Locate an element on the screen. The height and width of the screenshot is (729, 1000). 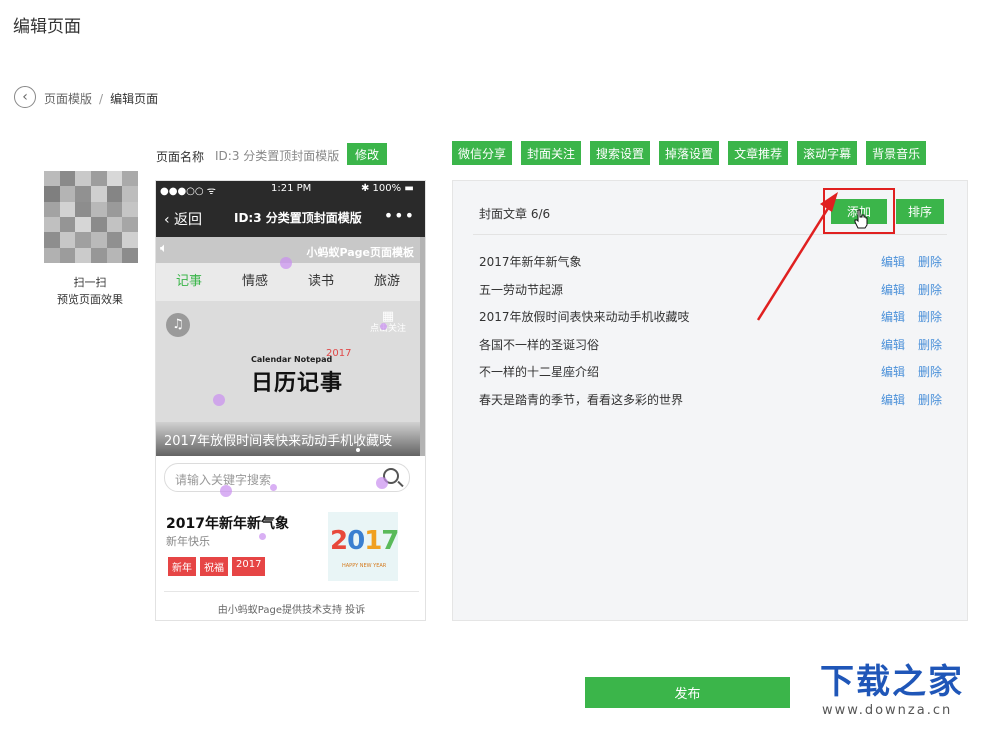
search-settings-button: 搜索设置 is located at coordinates (620, 153).